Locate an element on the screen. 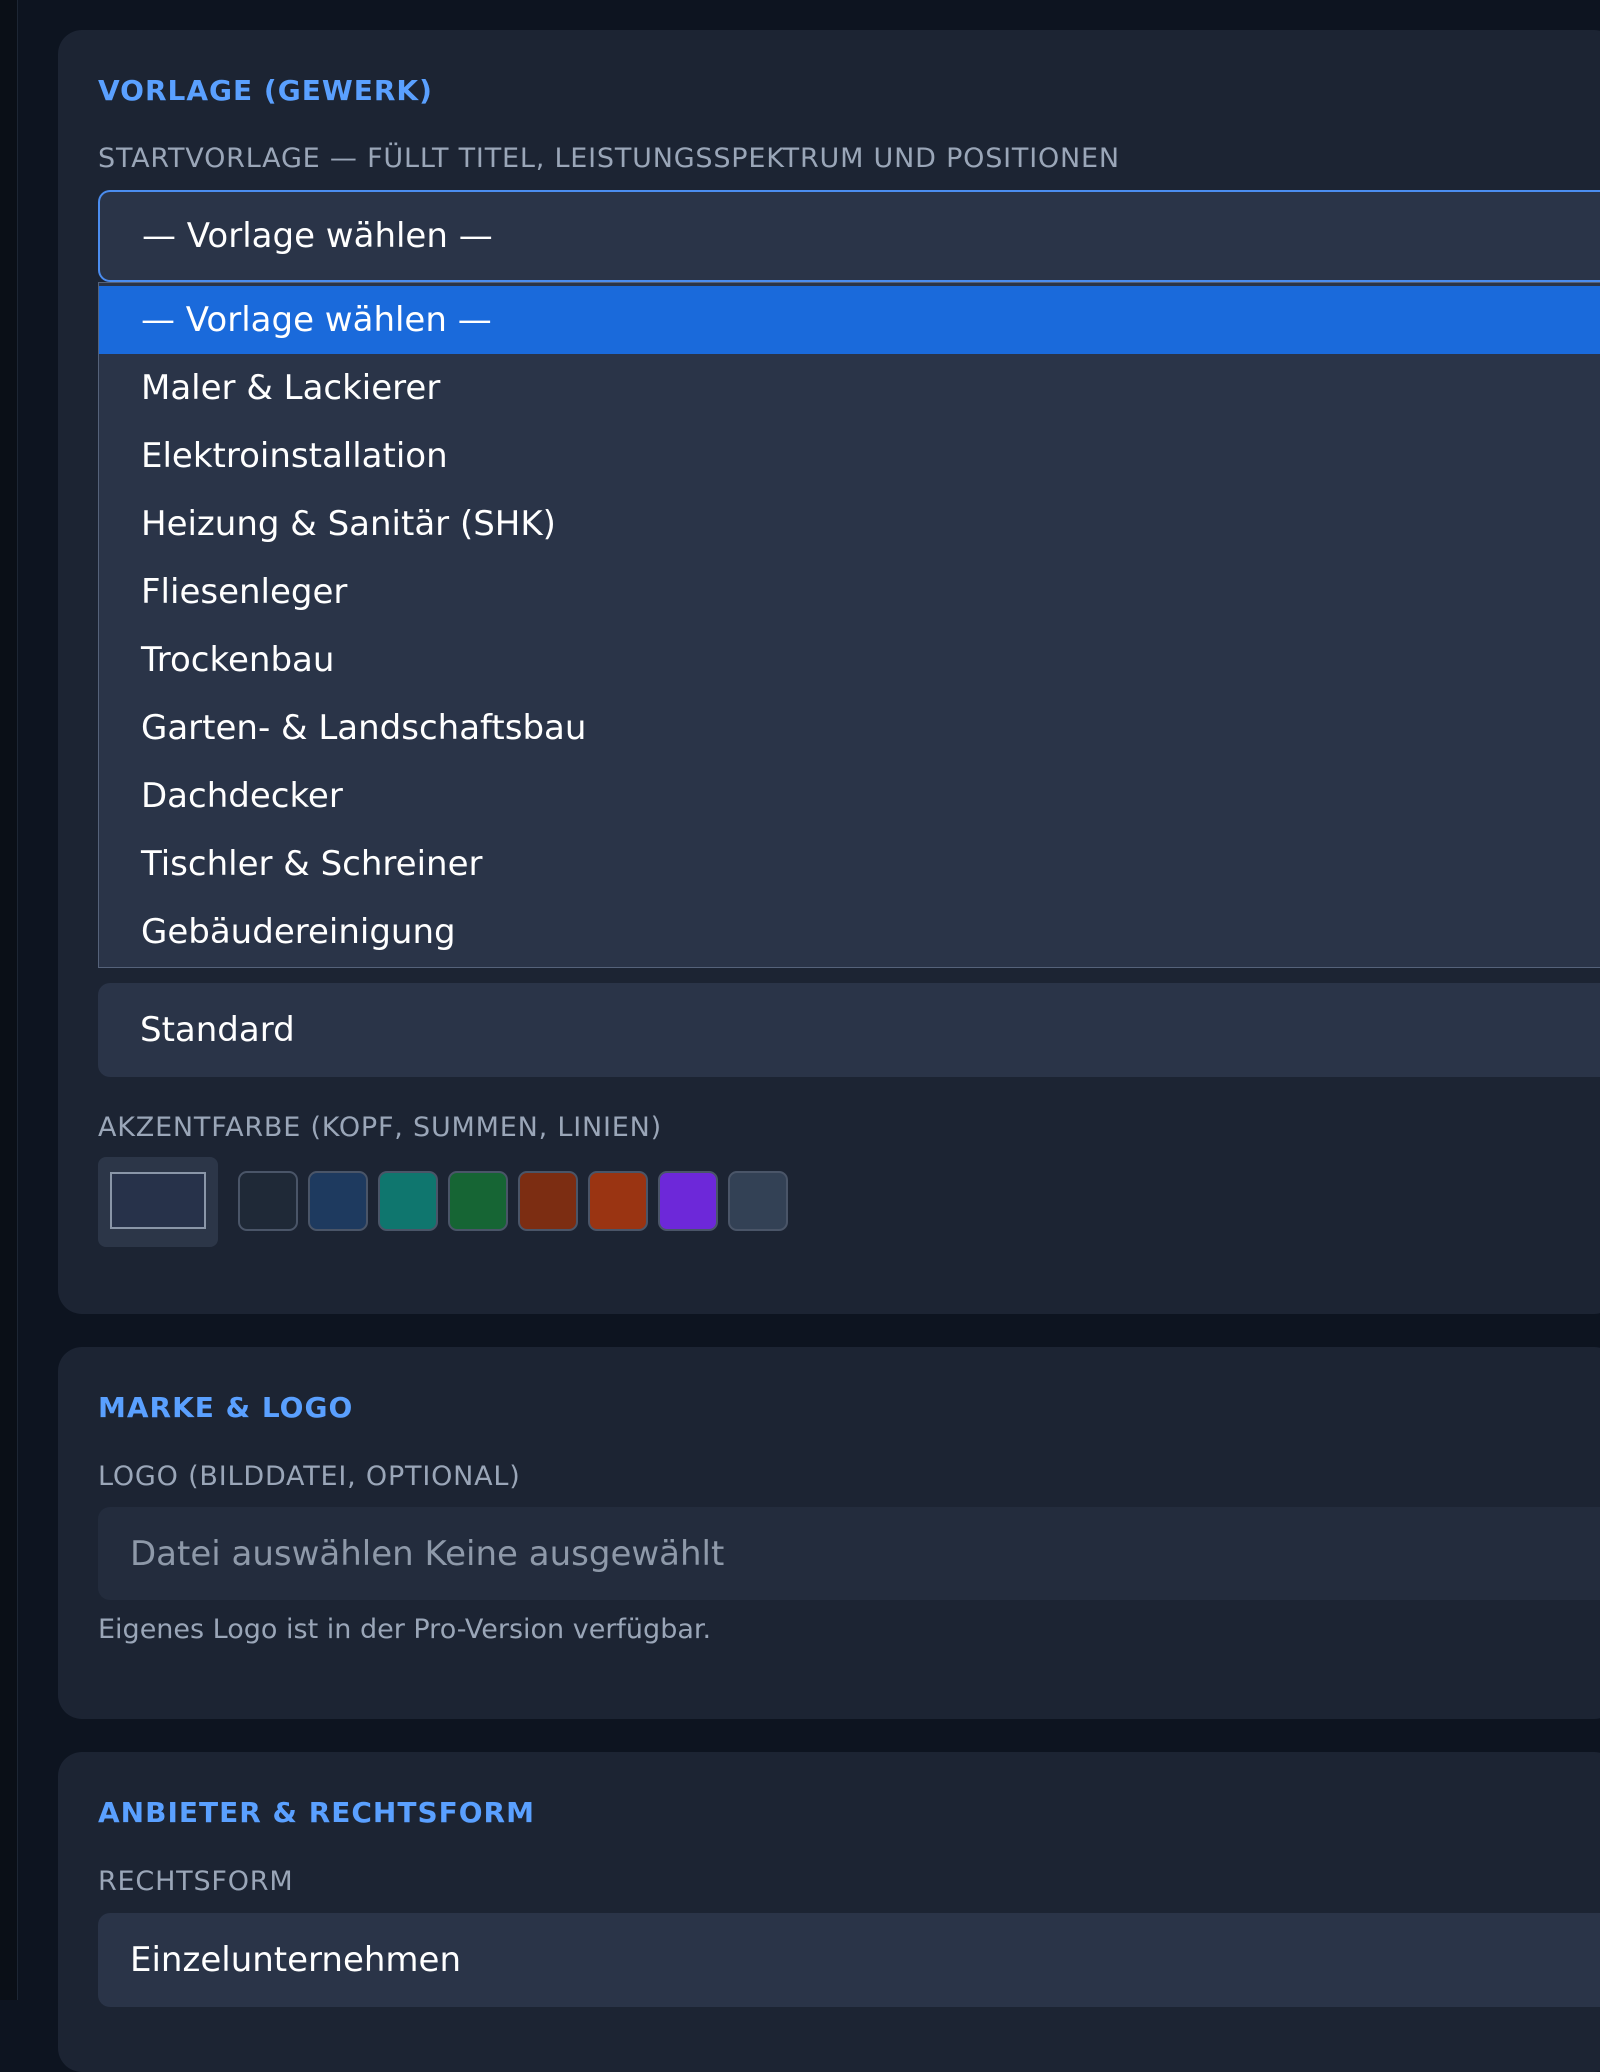 The height and width of the screenshot is (2072, 1600). color-picker-preview is located at coordinates (158, 1200).